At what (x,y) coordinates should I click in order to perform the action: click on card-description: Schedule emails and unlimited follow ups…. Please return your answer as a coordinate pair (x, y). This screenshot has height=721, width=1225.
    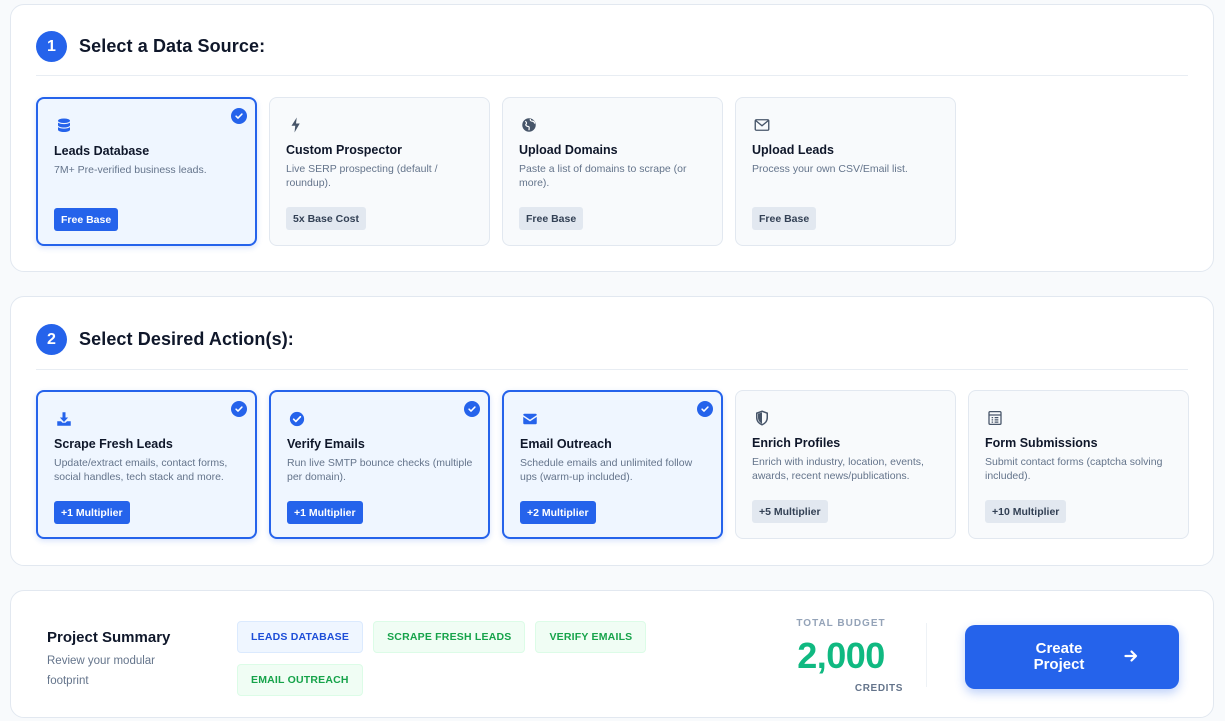
    Looking at the image, I should click on (606, 470).